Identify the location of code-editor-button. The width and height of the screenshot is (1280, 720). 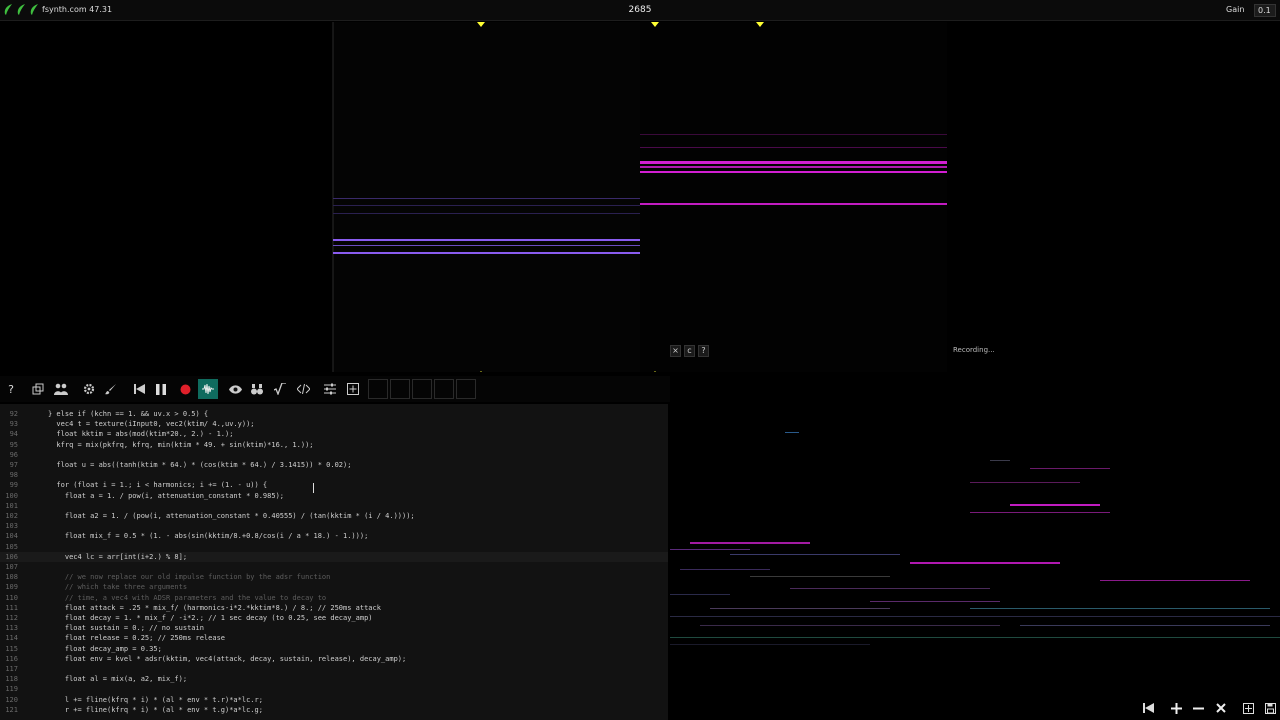
(303, 389).